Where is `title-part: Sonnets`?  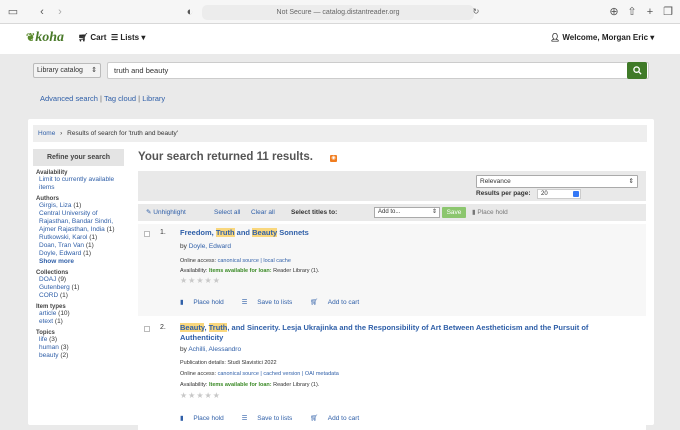 title-part: Sonnets is located at coordinates (293, 232).